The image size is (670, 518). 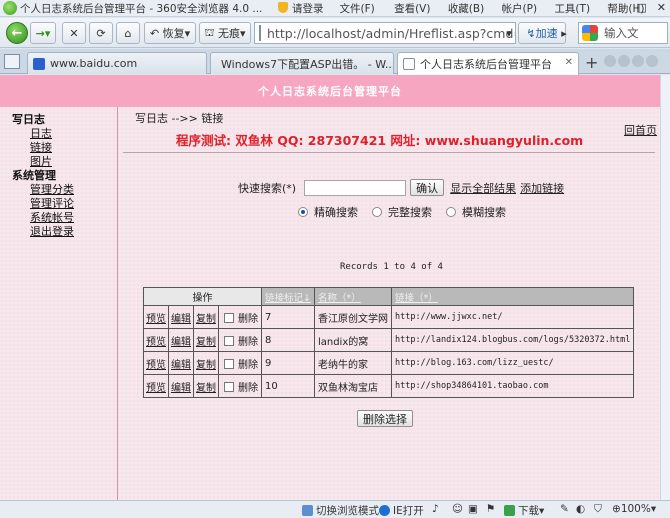 I want to click on cell-name: 香江原创文学网, so click(x=352, y=317).